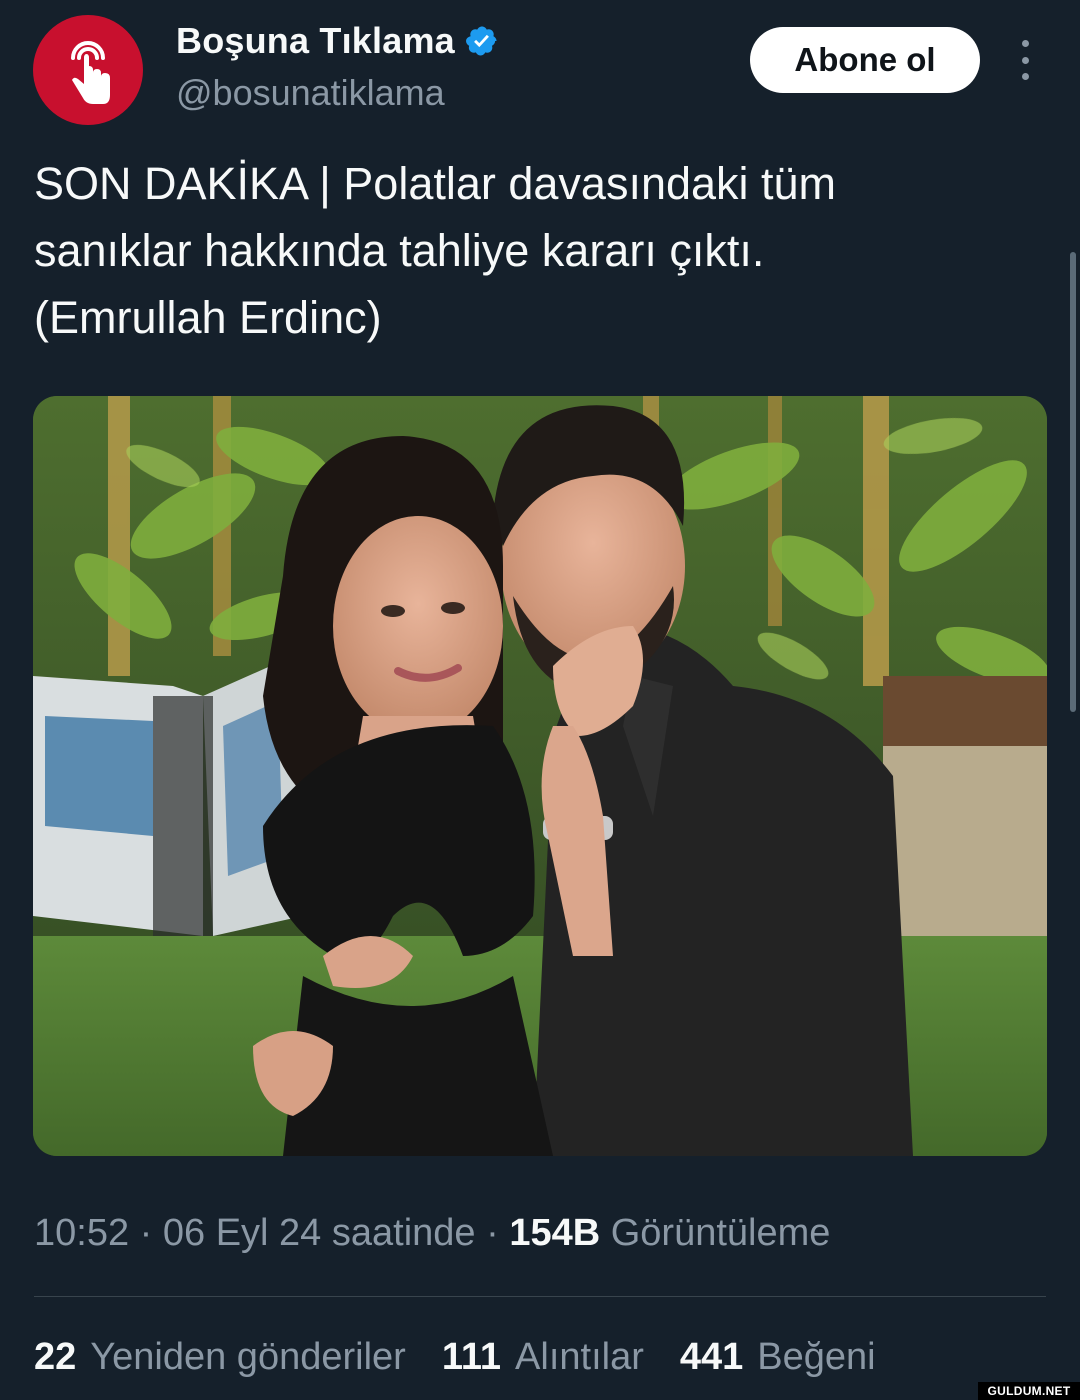 Image resolution: width=1080 pixels, height=1400 pixels. I want to click on tweet-text-line: sanıklar hakkında tahliye kararı çıktı., so click(399, 250).